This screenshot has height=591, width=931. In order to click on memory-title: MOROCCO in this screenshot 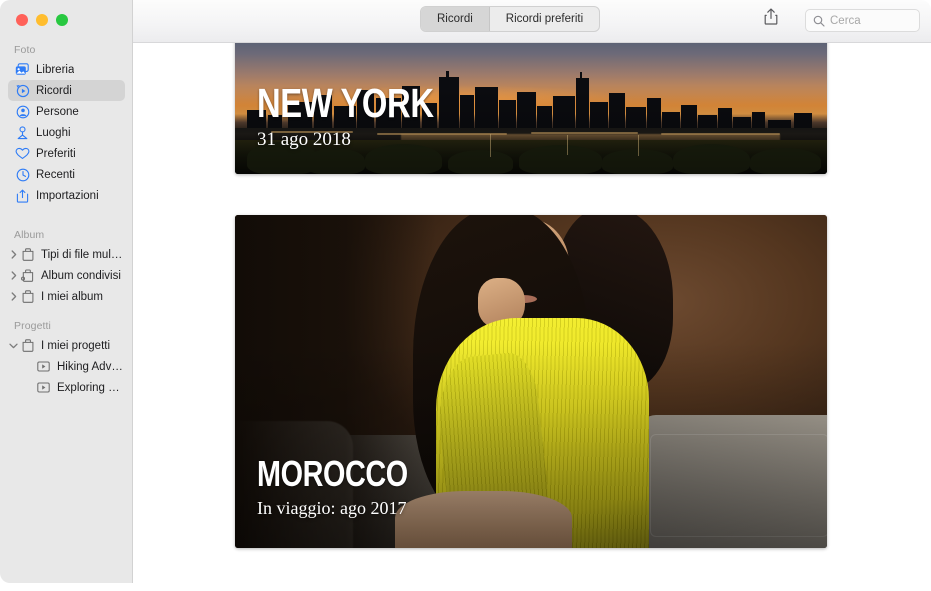, I will do `click(332, 473)`.